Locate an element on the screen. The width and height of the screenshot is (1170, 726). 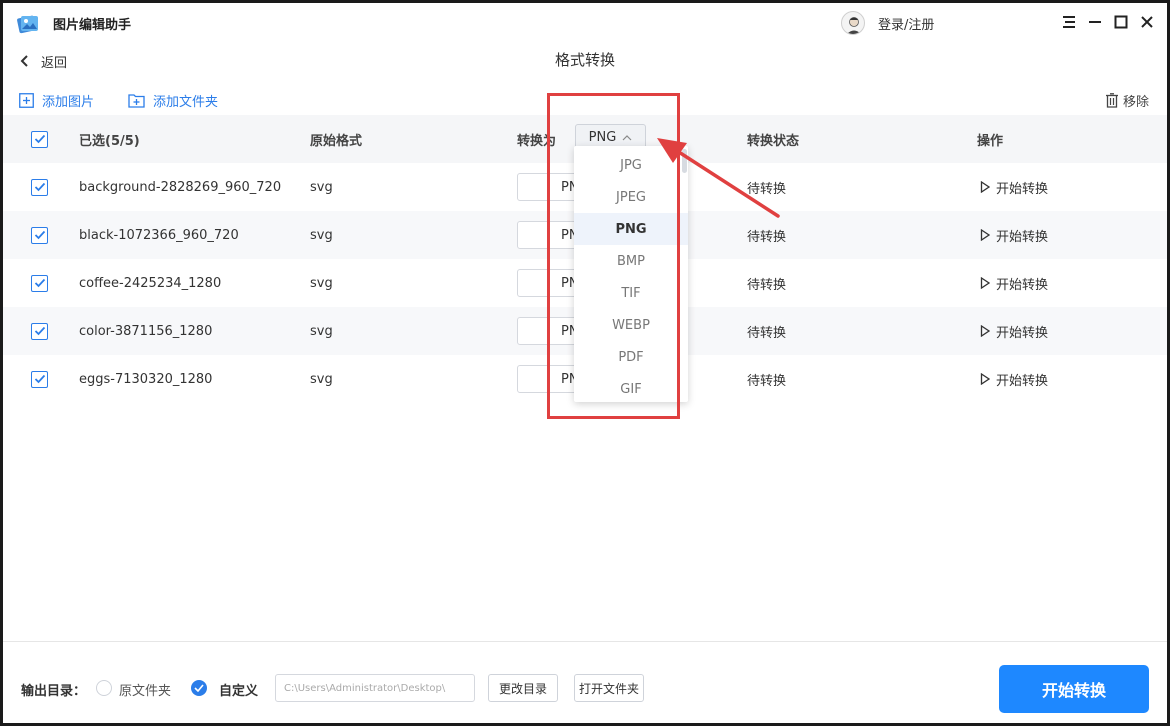
footer-bar: 输出目录： 原文件夹 自定义 更改目录 打开文件夹 开始转换 is located at coordinates (585, 682).